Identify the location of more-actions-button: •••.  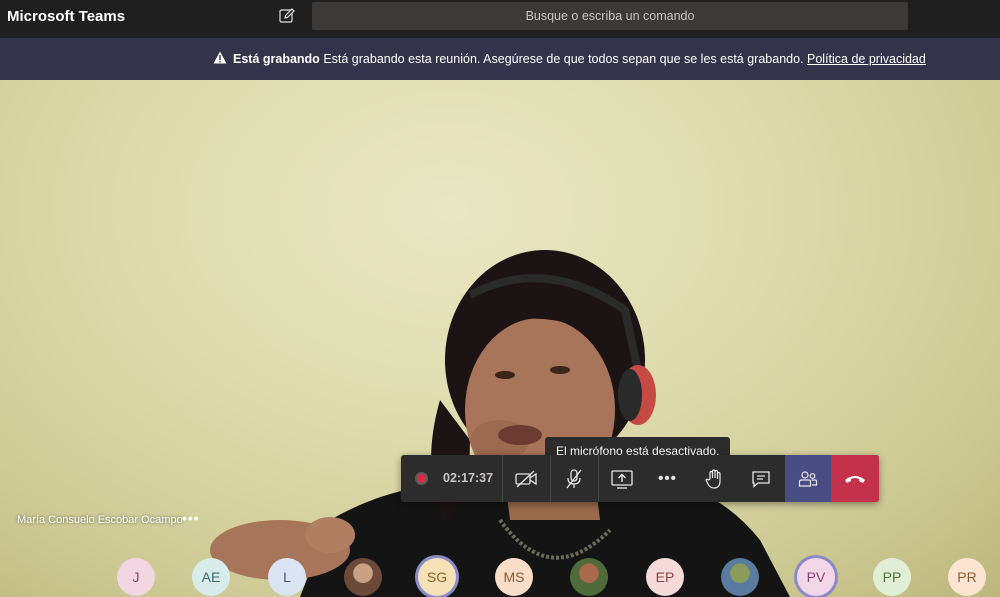
(667, 478).